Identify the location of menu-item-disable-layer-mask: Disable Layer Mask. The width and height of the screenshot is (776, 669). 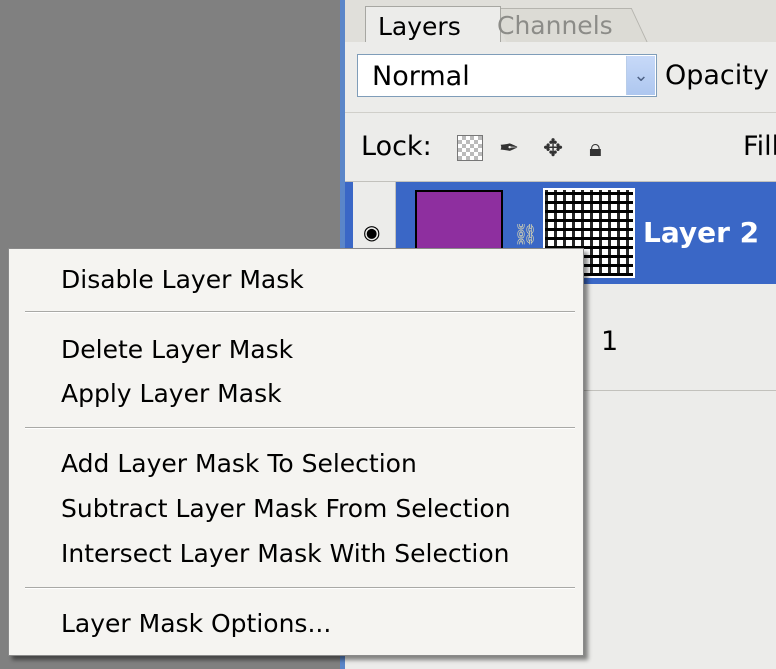
(182, 280).